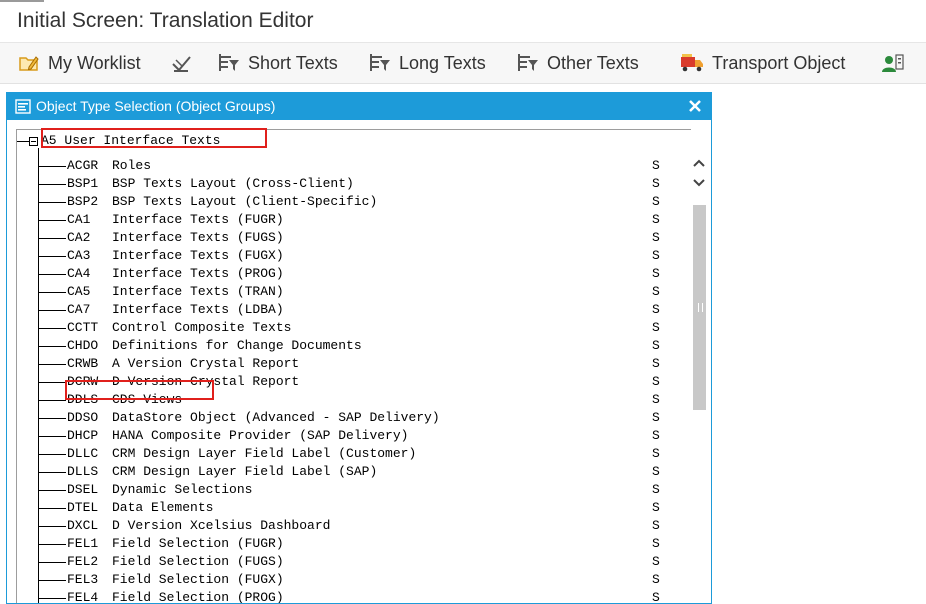 Image resolution: width=926 pixels, height=604 pixels. What do you see at coordinates (692, 63) in the screenshot?
I see `truck-icon` at bounding box center [692, 63].